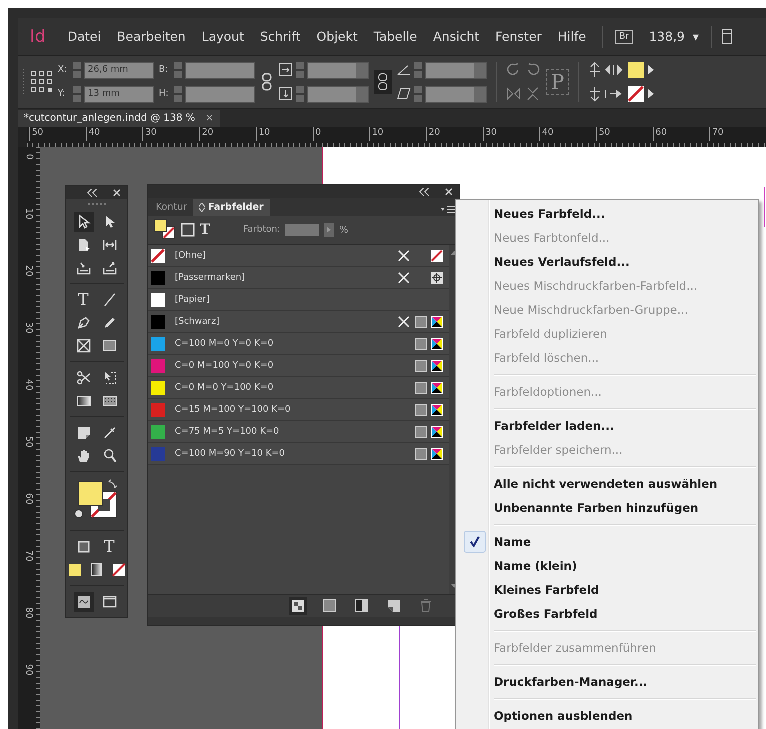  Describe the element at coordinates (85, 36) in the screenshot. I see `menu-item: Datei` at that location.